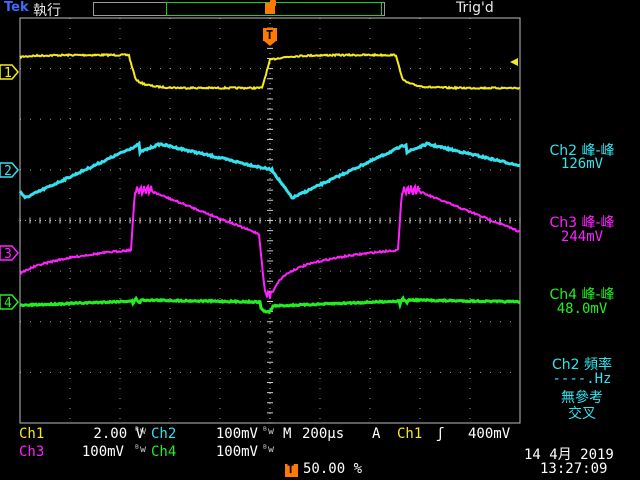 The height and width of the screenshot is (480, 640). I want to click on trigger-position: 50.00 %, so click(332, 469).